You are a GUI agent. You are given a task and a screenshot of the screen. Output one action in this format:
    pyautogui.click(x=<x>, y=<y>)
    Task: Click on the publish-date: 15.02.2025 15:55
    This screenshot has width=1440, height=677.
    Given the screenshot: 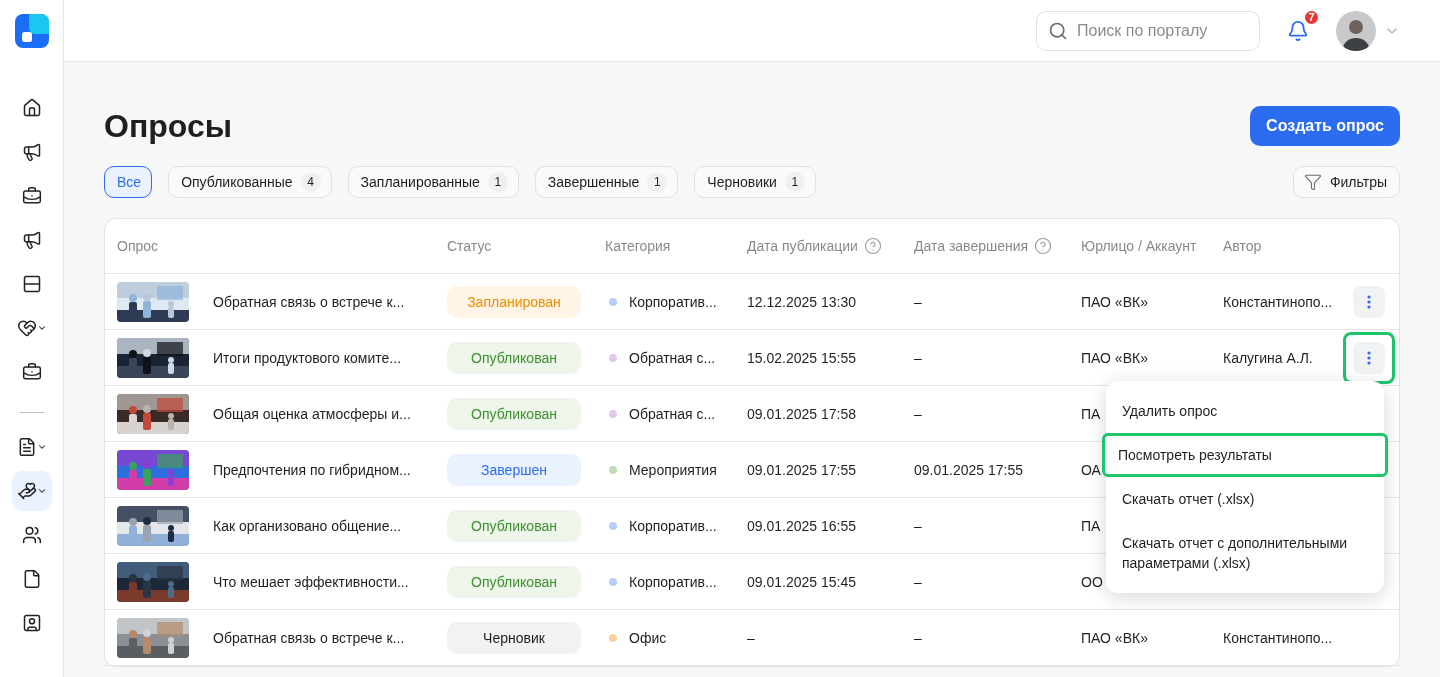 What is the action you would take?
    pyautogui.click(x=801, y=357)
    